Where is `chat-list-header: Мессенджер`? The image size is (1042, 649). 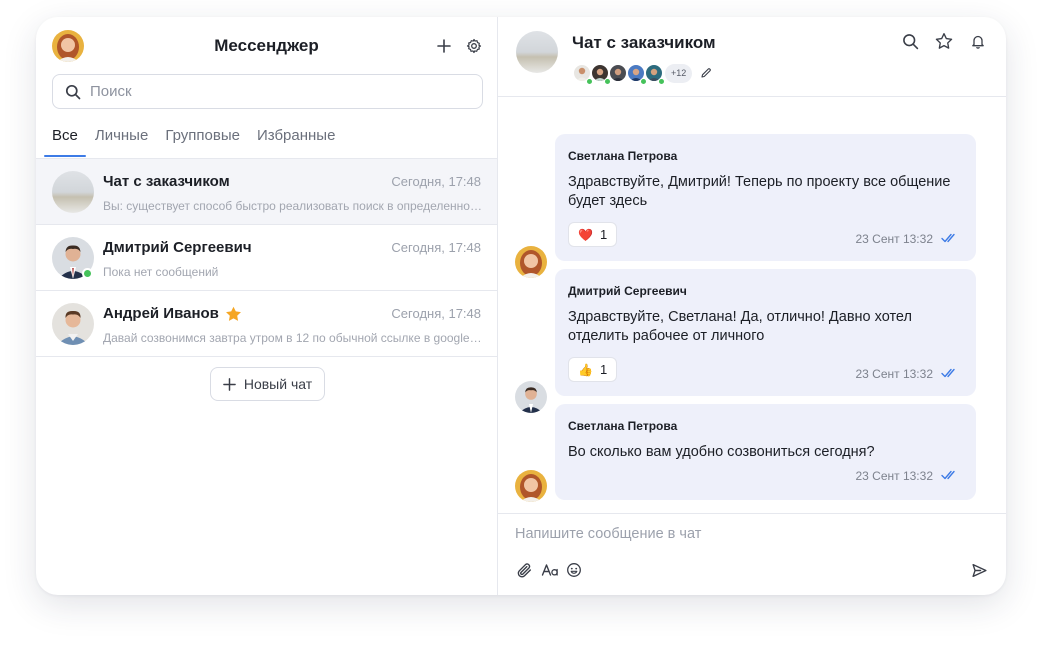 chat-list-header: Мессенджер is located at coordinates (266, 46).